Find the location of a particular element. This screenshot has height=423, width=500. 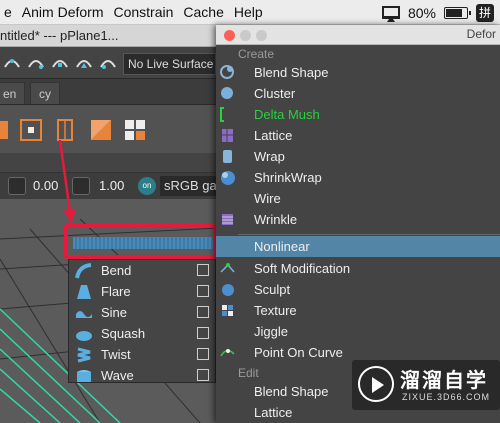

gamma-icon is located at coordinates (81, 186).